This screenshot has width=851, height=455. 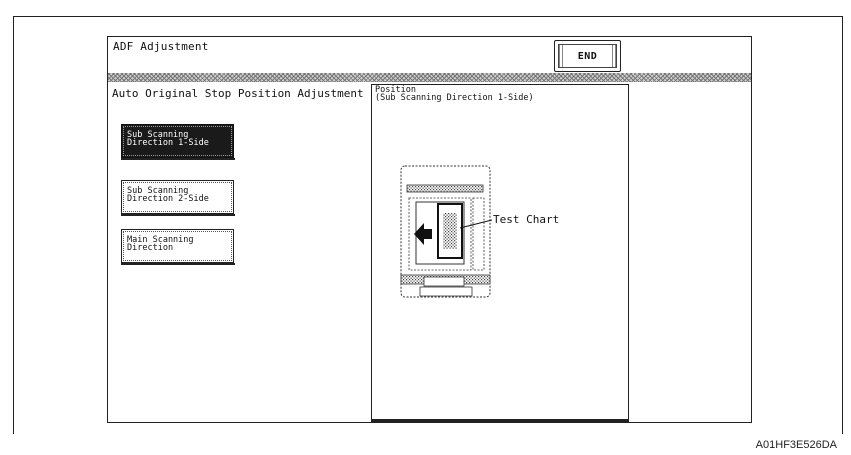 What do you see at coordinates (526, 219) in the screenshot?
I see `test-chart-label: Test Chart` at bounding box center [526, 219].